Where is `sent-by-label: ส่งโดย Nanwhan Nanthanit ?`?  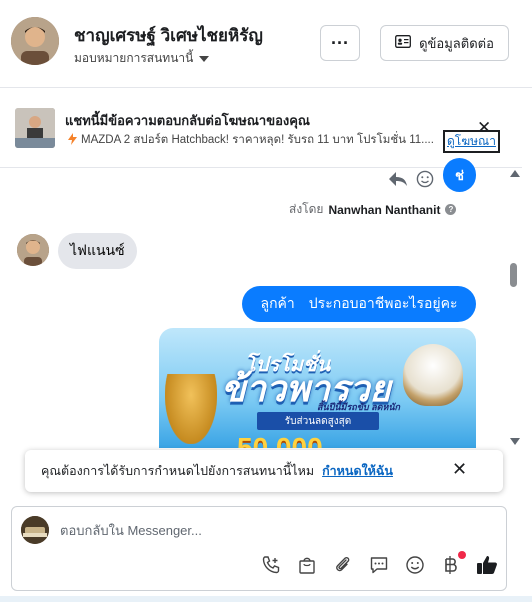
sent-by-label: ส่งโดย Nanwhan Nanthanit ? is located at coordinates (373, 209).